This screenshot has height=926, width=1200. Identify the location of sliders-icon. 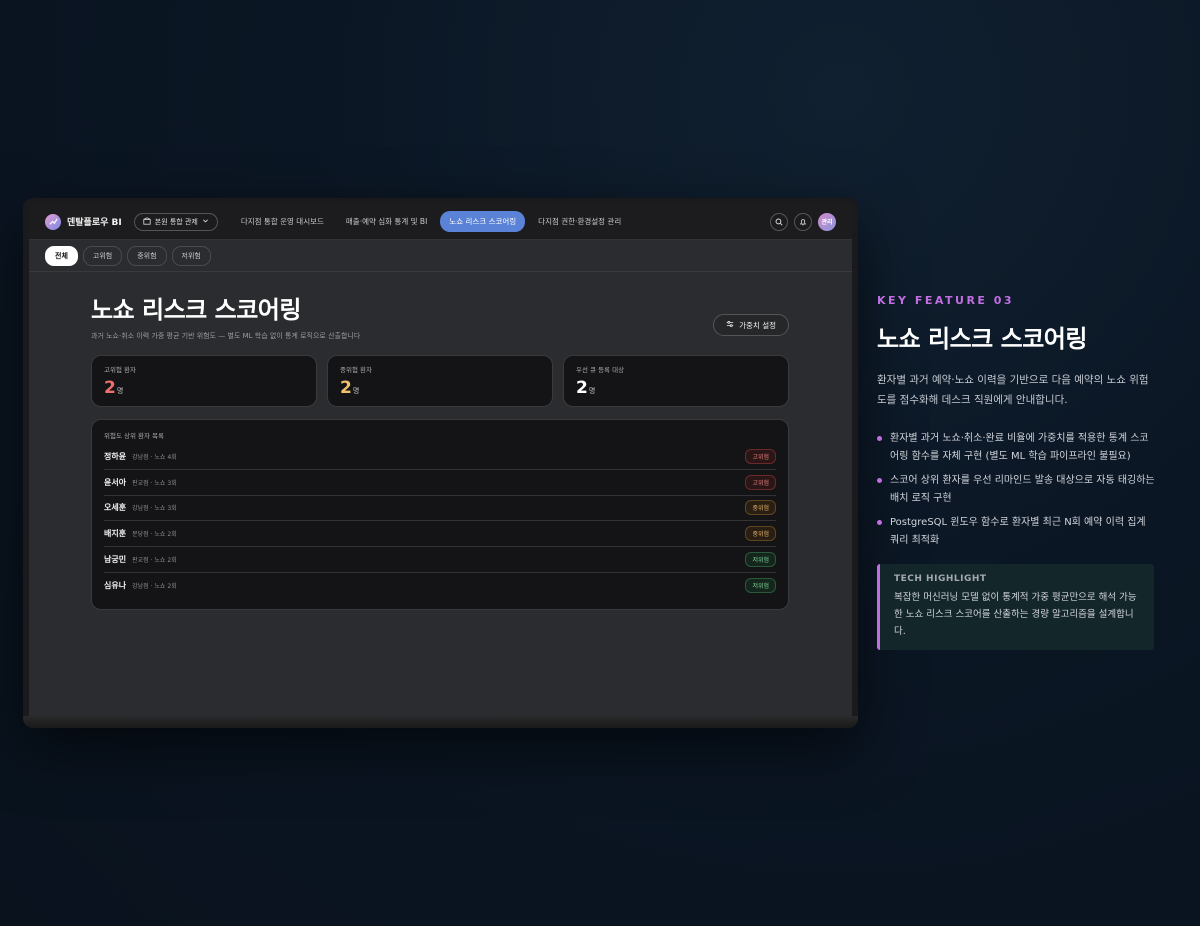
(730, 325).